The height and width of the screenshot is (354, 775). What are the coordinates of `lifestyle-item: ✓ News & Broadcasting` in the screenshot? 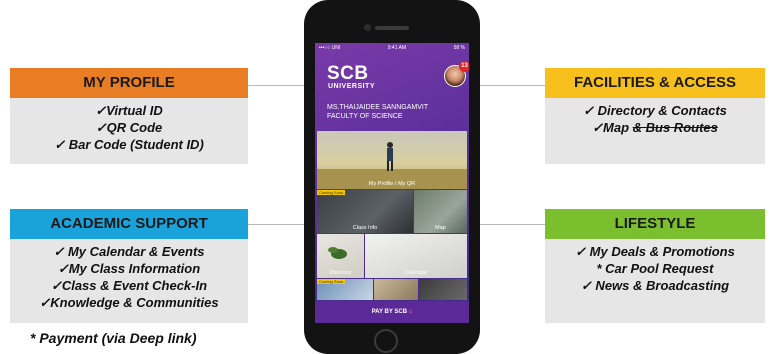 It's located at (655, 285).